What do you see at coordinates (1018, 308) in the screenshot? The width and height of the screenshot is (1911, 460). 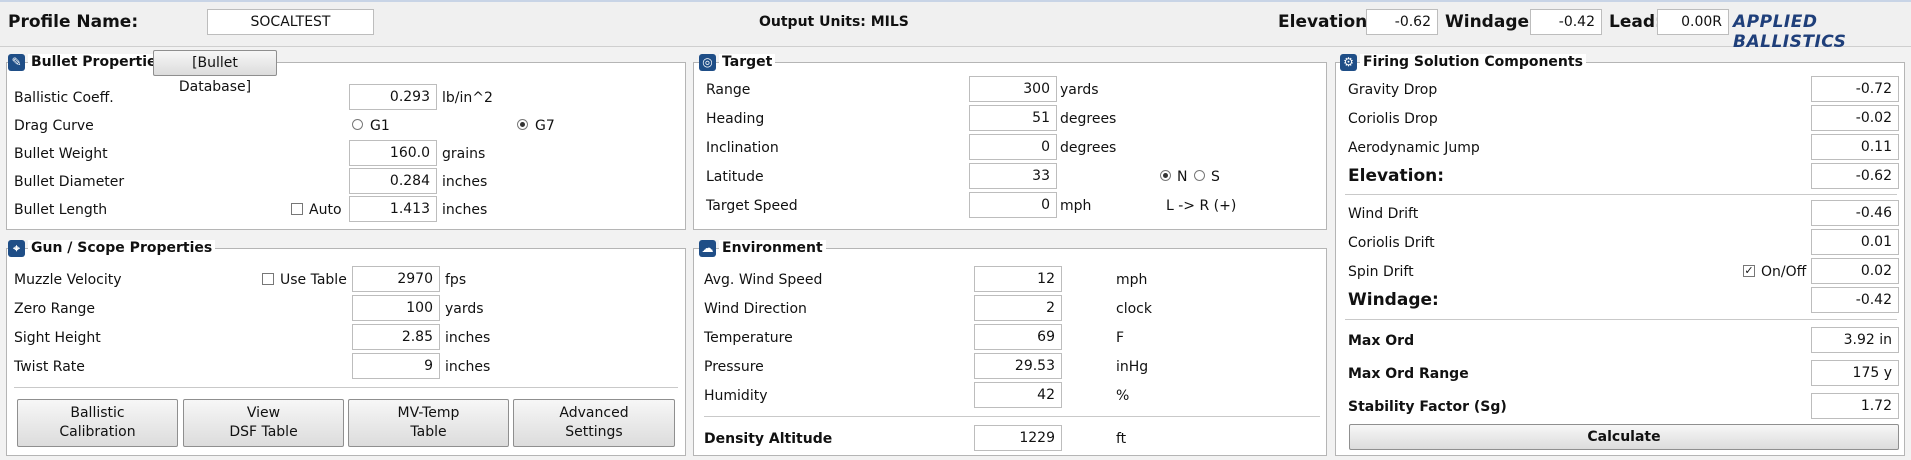 I see `wind-direction-input: 2` at bounding box center [1018, 308].